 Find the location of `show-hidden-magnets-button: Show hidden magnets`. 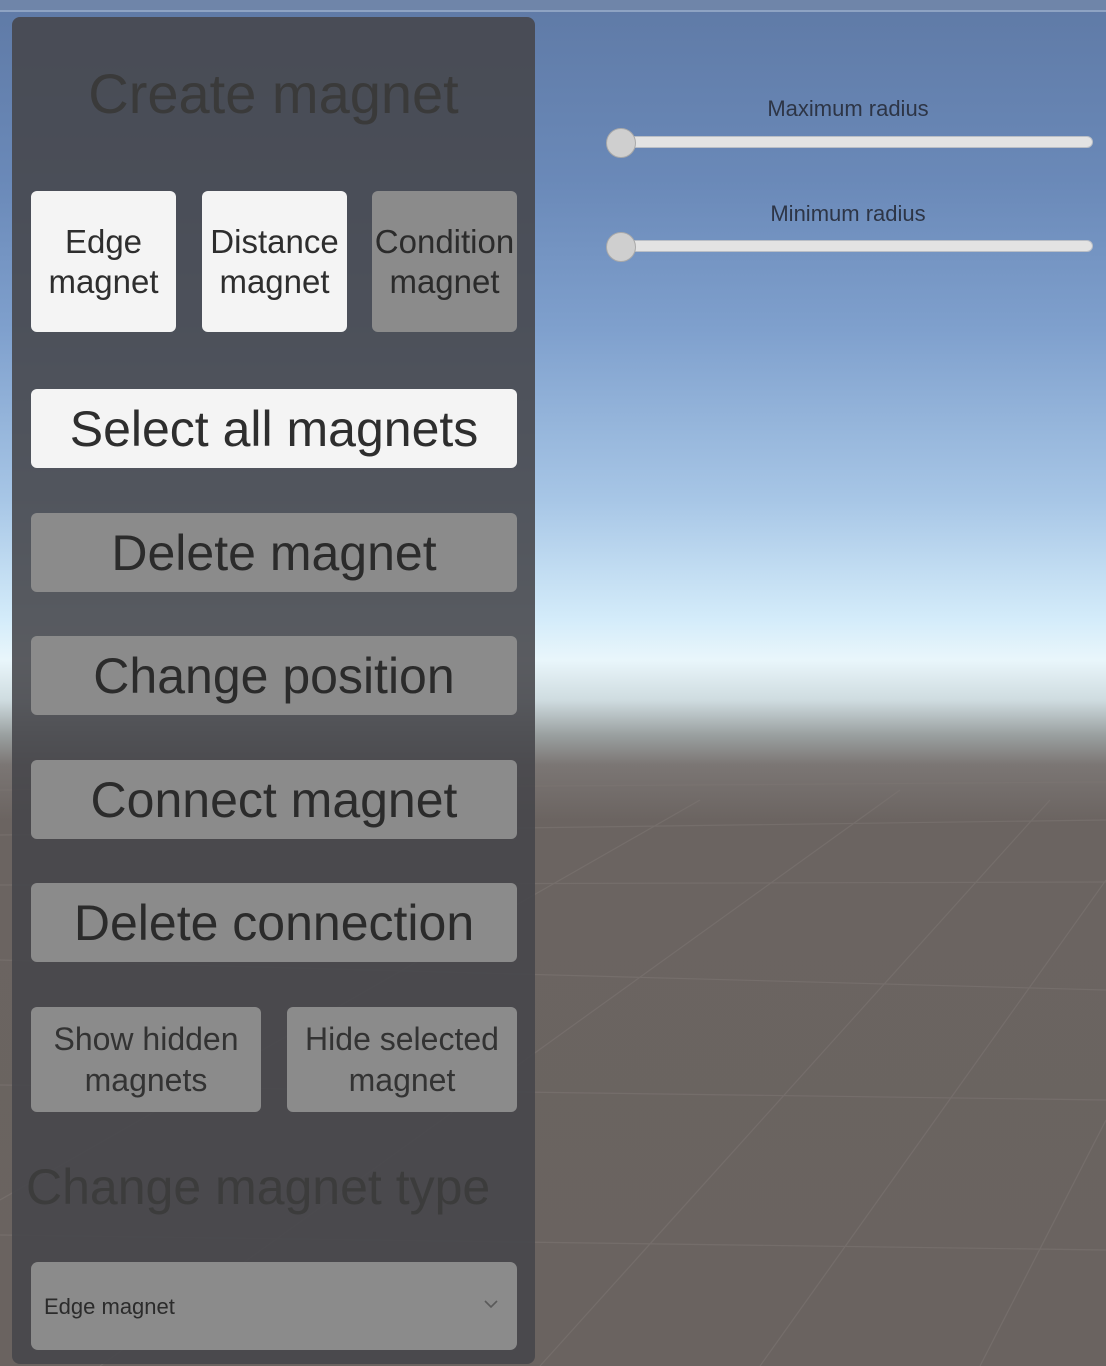

show-hidden-magnets-button: Show hidden magnets is located at coordinates (146, 1059).